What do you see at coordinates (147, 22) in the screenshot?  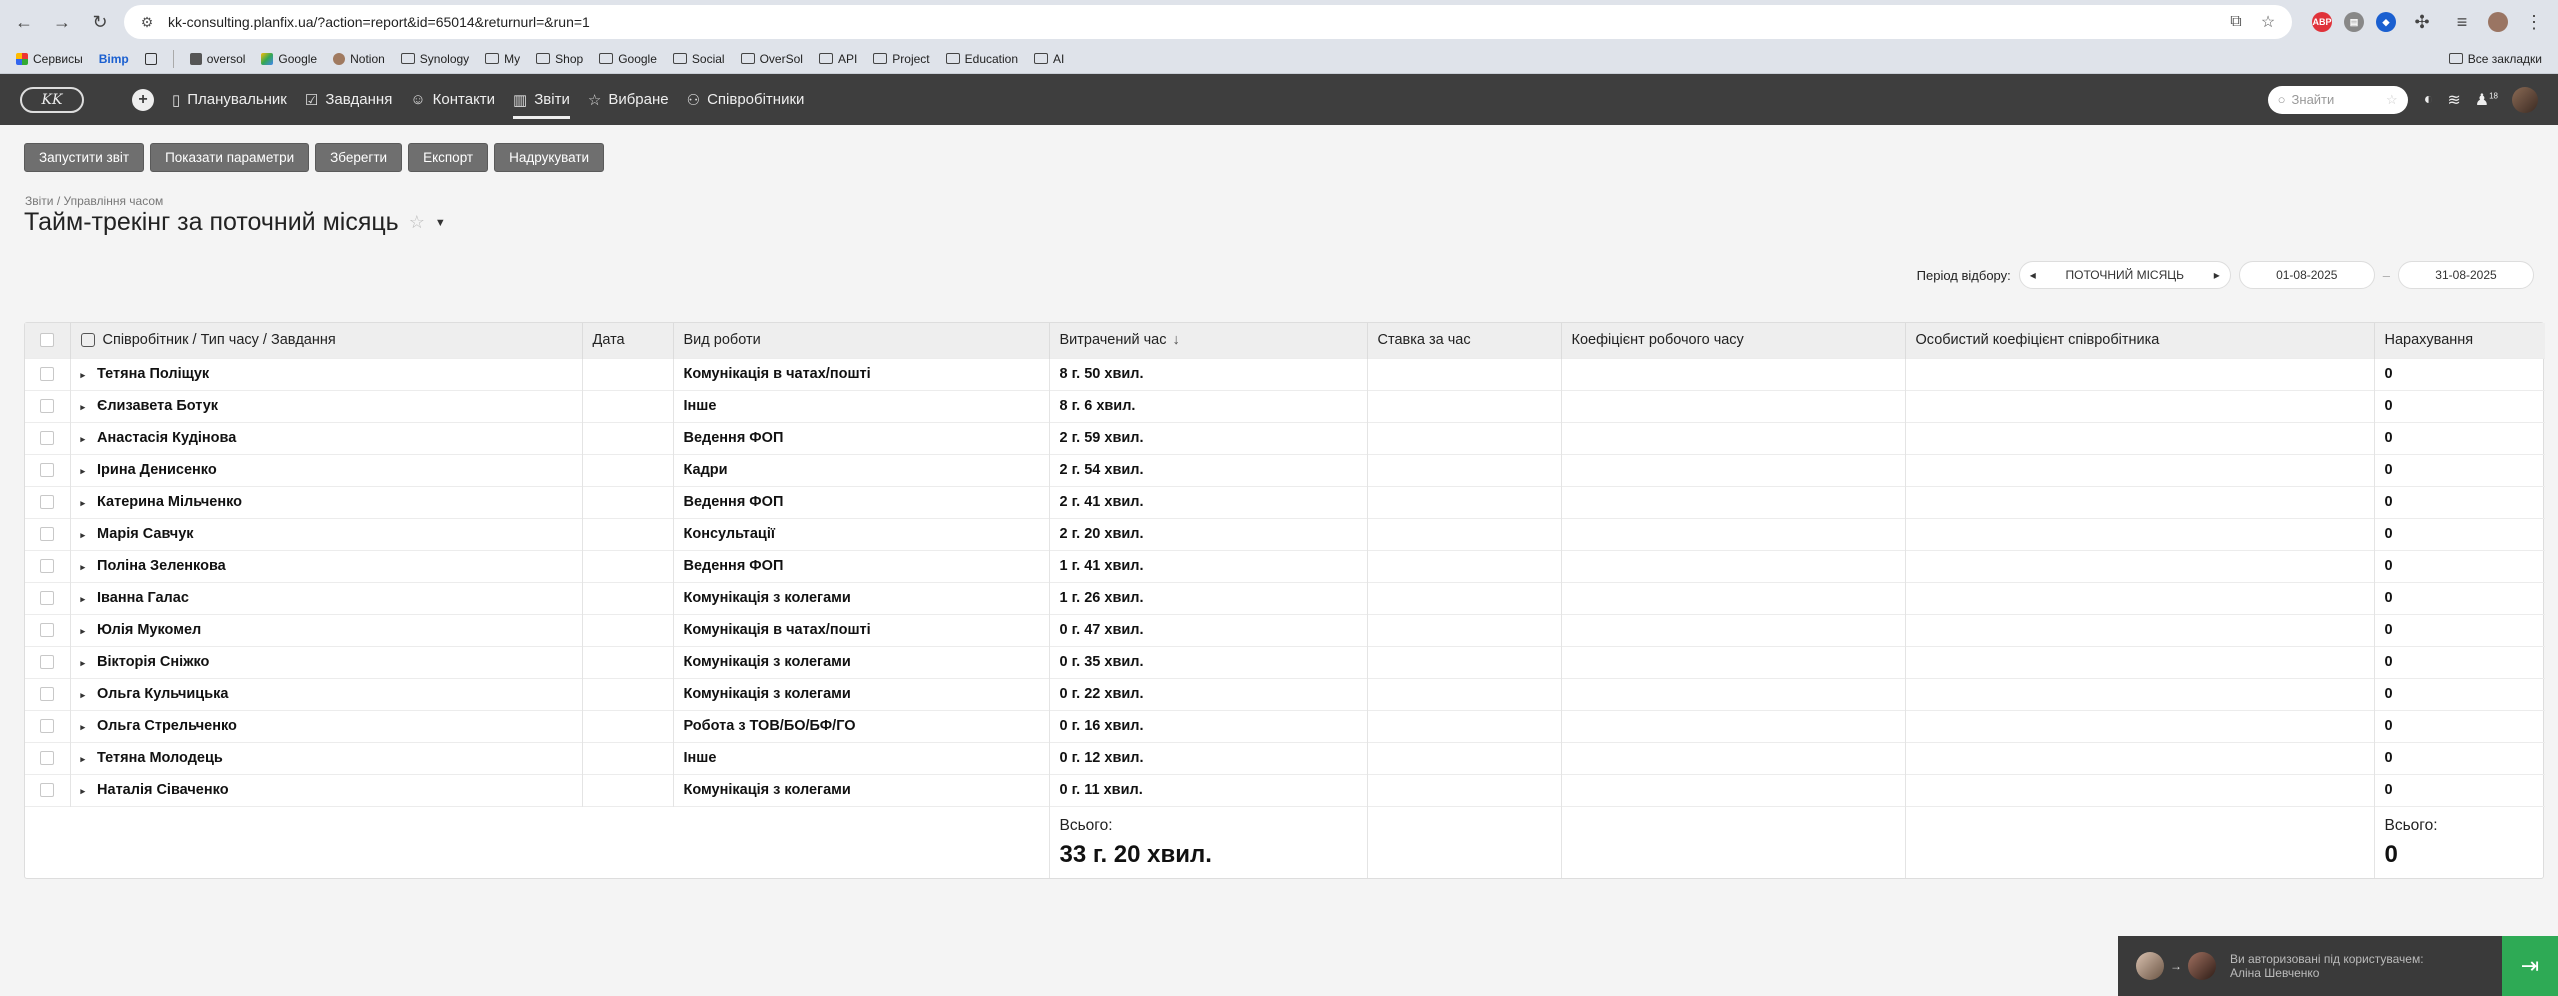 I see `site-settings-icon: ⚙` at bounding box center [147, 22].